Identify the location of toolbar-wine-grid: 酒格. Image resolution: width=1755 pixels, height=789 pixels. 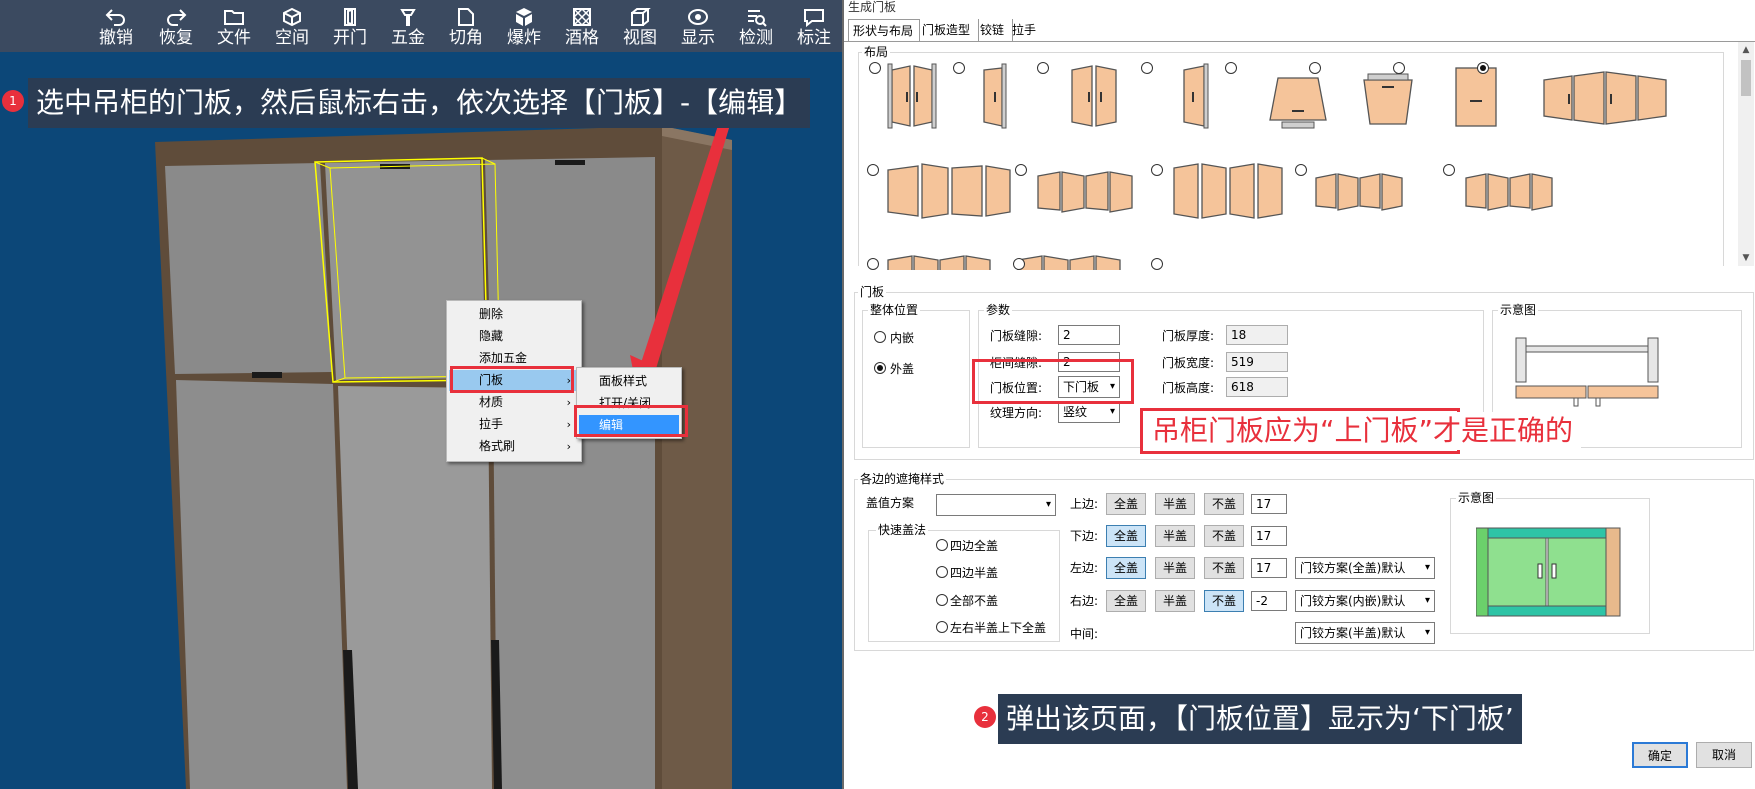
(582, 26).